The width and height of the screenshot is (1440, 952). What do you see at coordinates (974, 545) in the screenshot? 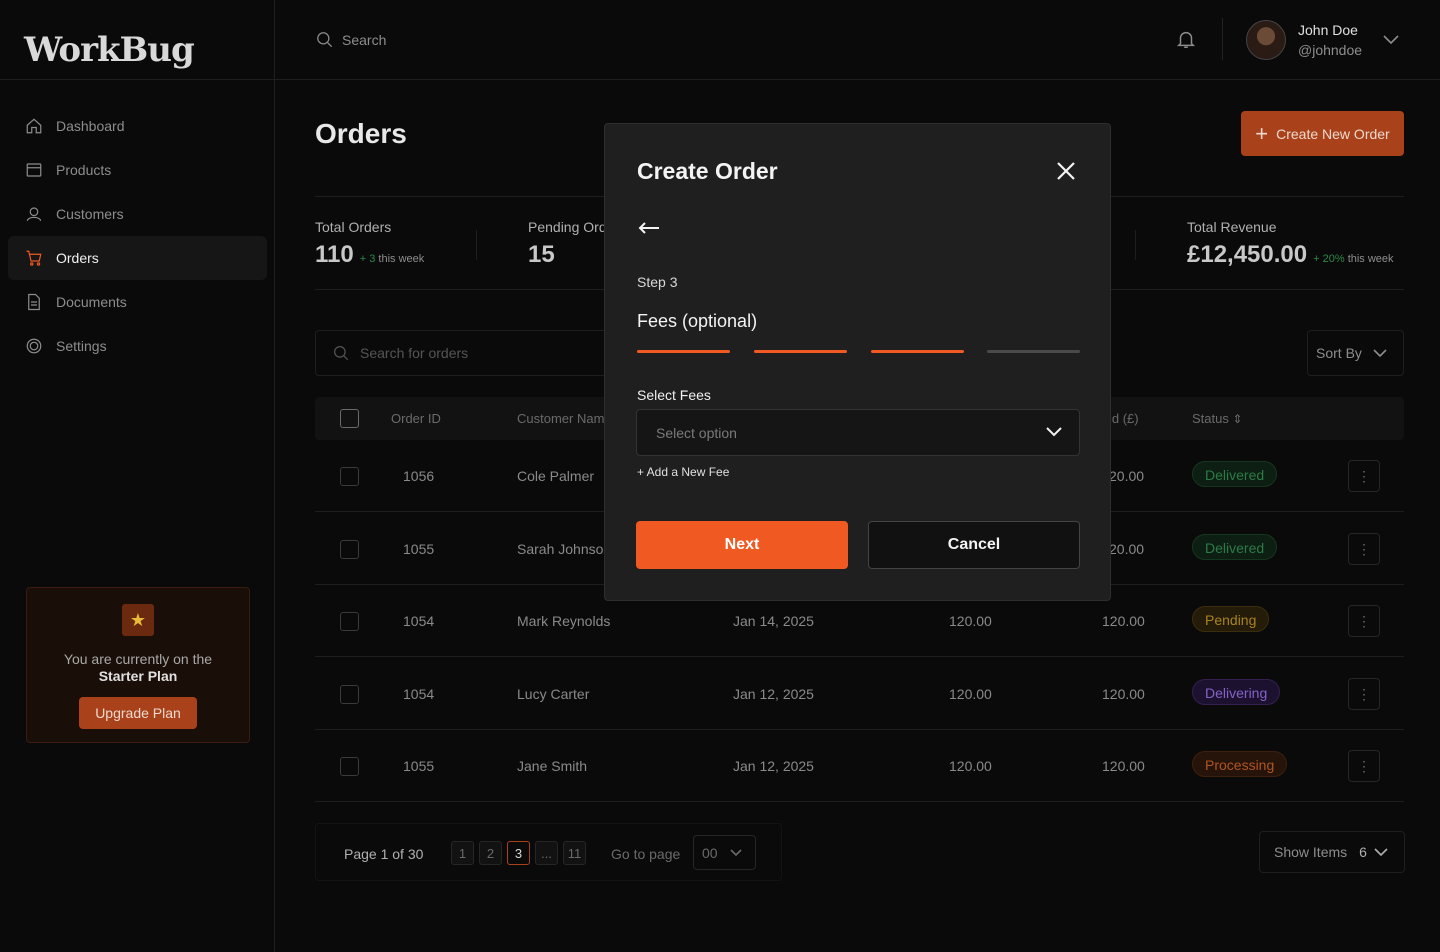
I see `cancel-button: Cancel` at bounding box center [974, 545].